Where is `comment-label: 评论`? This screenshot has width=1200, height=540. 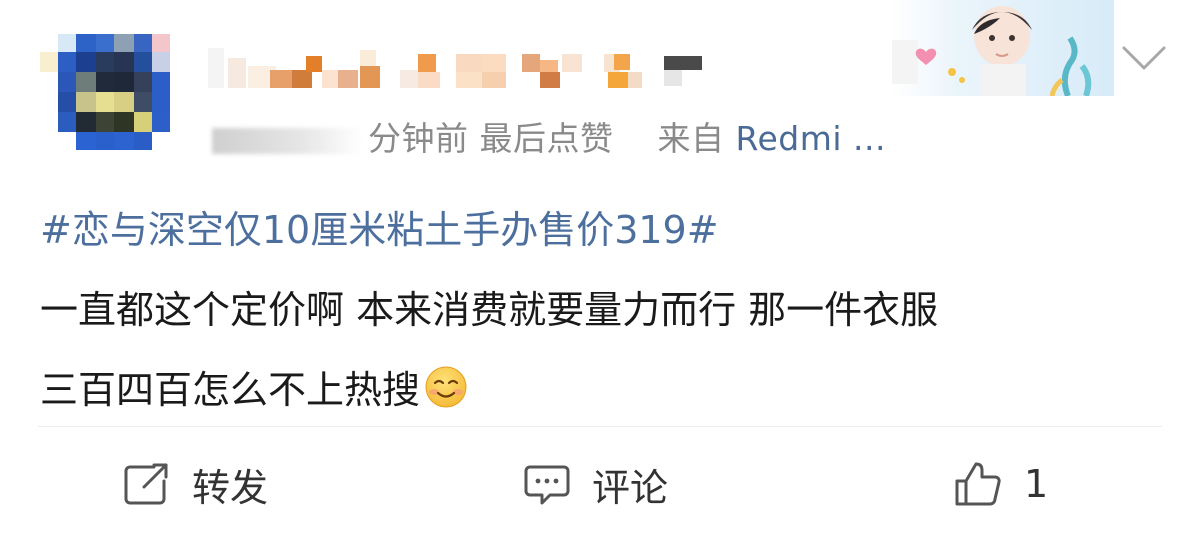
comment-label: 评论 is located at coordinates (630, 487).